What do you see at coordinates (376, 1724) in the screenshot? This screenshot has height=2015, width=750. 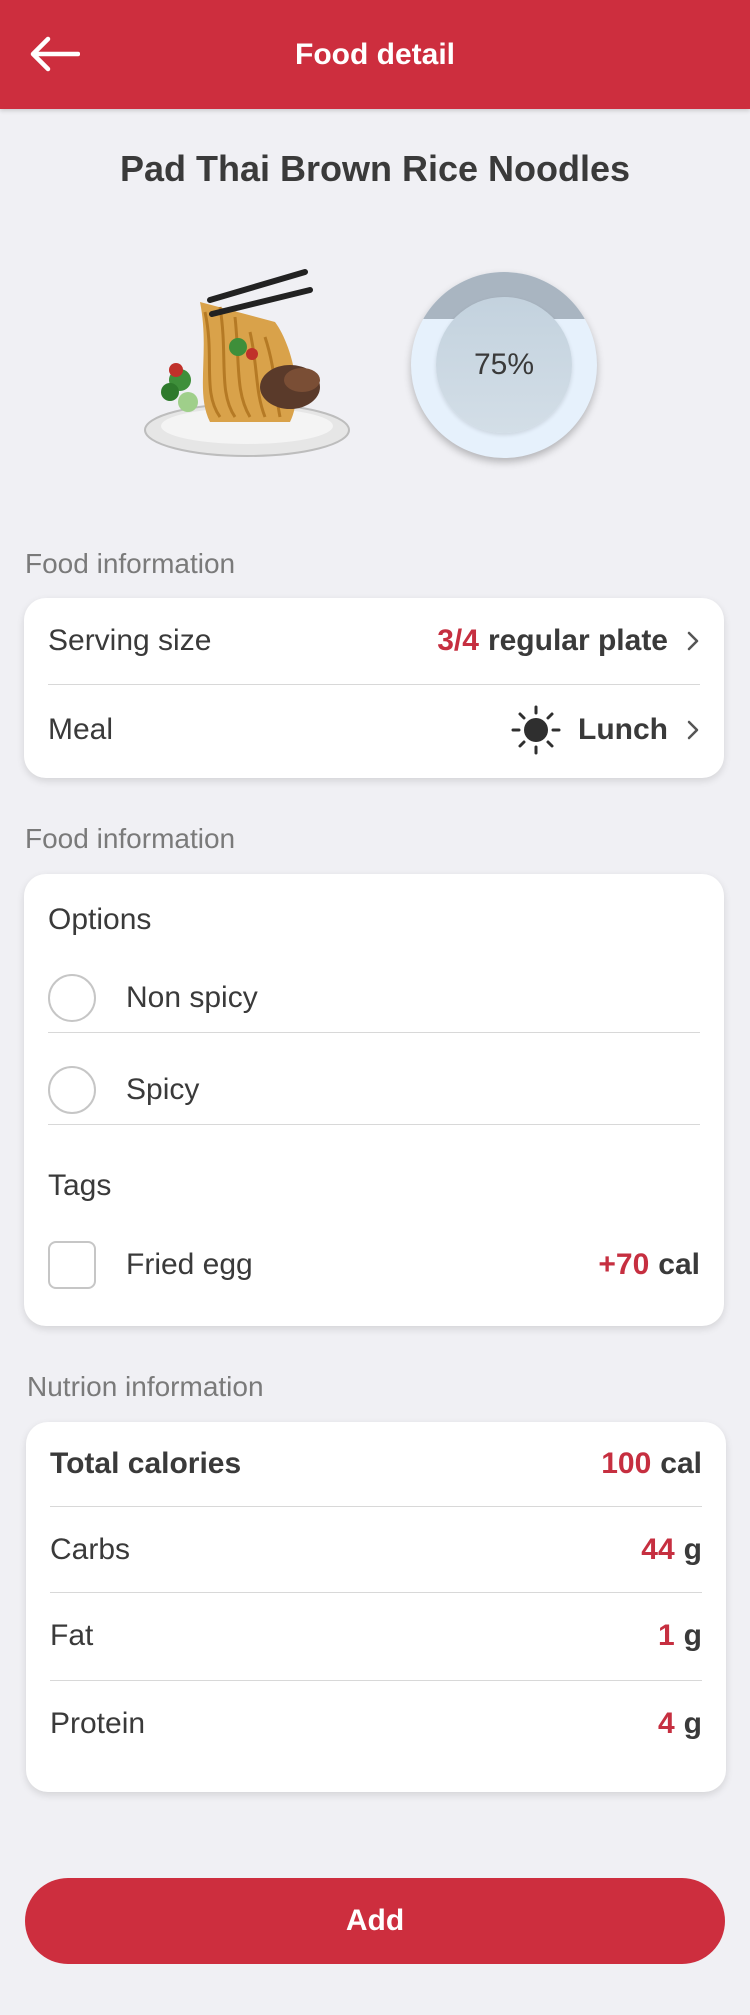 I see `nutrition-row-protein: Protein 4 g` at bounding box center [376, 1724].